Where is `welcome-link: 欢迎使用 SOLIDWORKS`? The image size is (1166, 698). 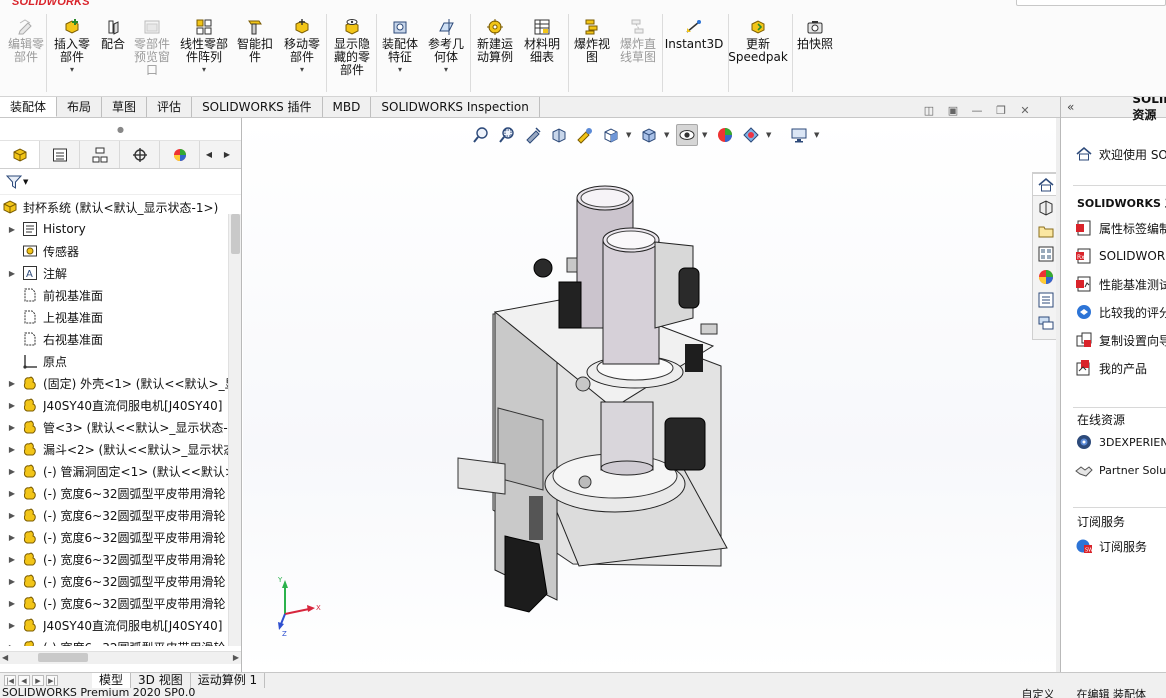 welcome-link: 欢迎使用 SOLIDWORKS is located at coordinates (1120, 154).